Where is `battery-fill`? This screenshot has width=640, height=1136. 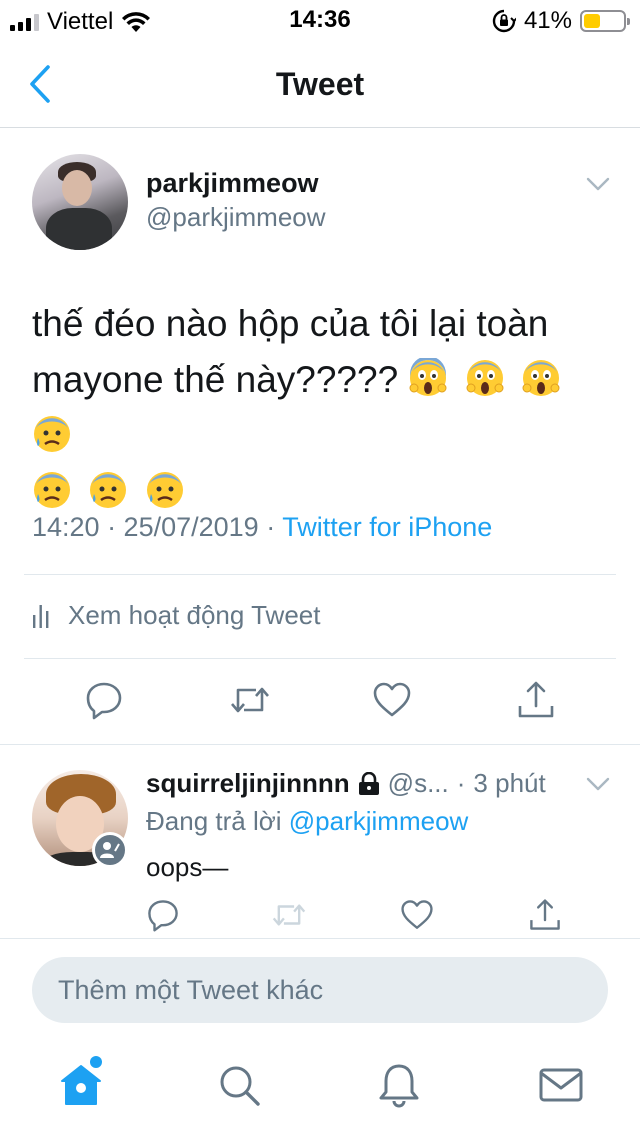
battery-fill is located at coordinates (592, 21).